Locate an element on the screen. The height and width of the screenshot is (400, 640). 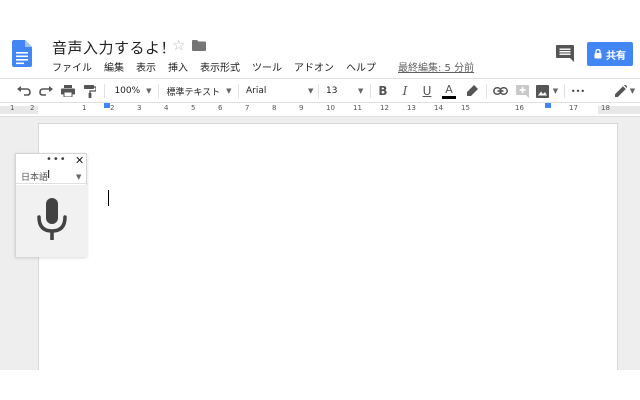
add-comment-icon is located at coordinates (522, 91).